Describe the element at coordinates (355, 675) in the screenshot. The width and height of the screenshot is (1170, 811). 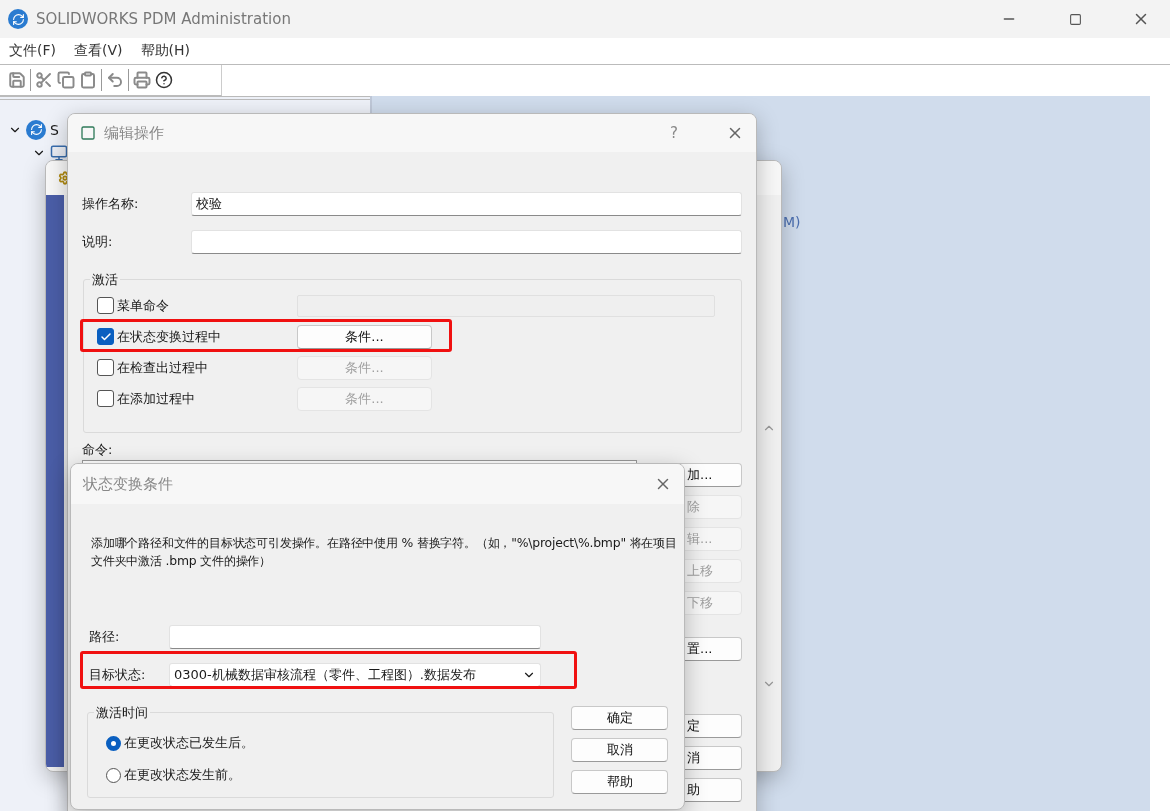
I see `target-state-dropdown: 0300-机械数据审核流程（零件、工程图）.数据发布` at that location.